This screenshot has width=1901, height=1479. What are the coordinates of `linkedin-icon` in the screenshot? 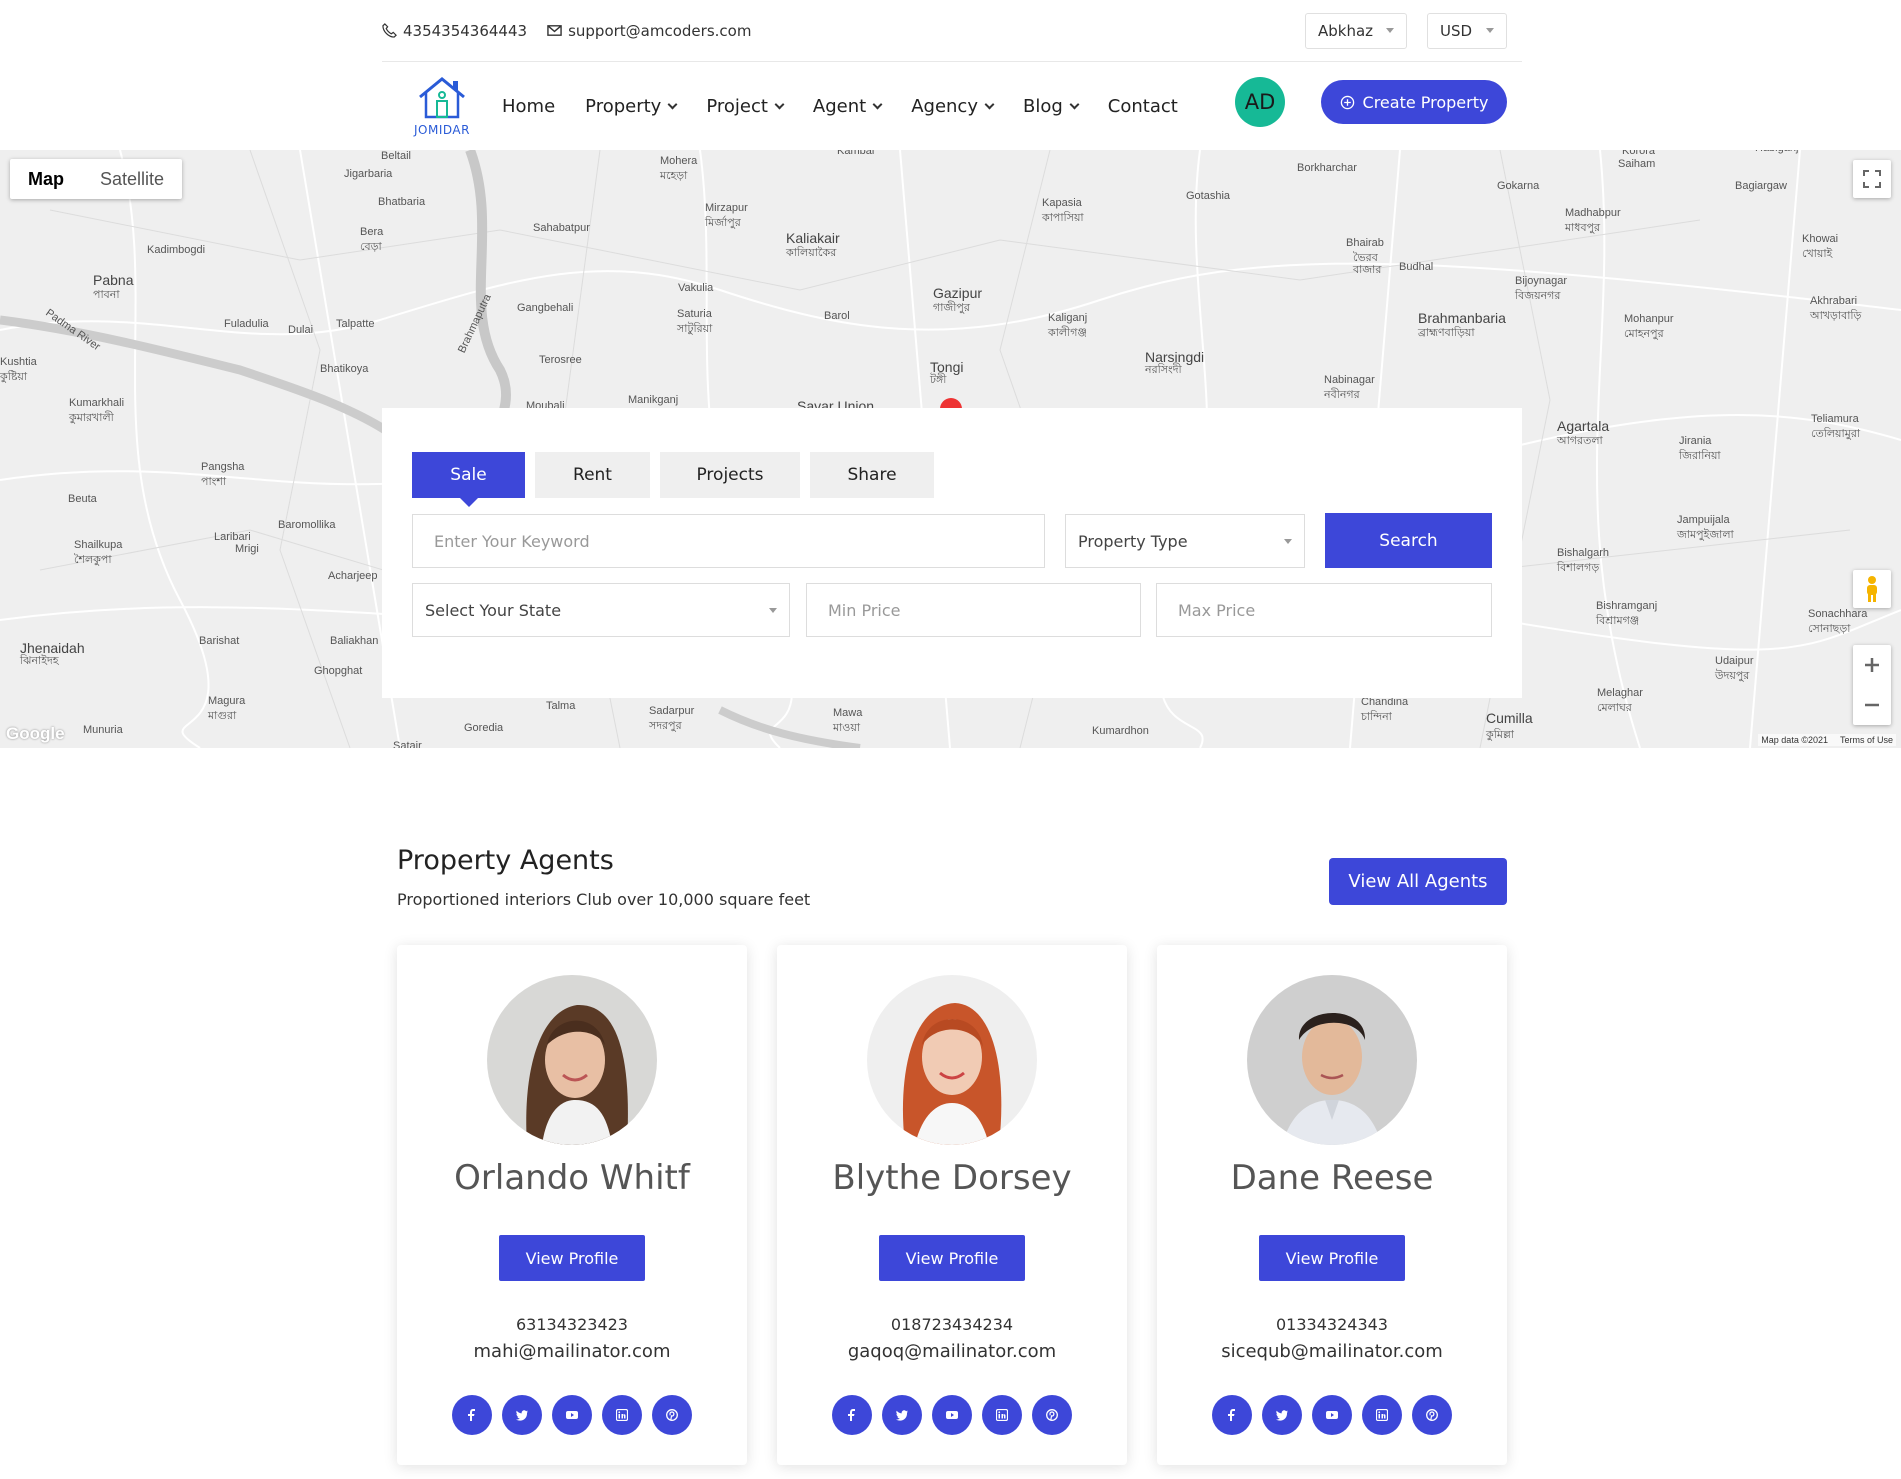 It's located at (1002, 1415).